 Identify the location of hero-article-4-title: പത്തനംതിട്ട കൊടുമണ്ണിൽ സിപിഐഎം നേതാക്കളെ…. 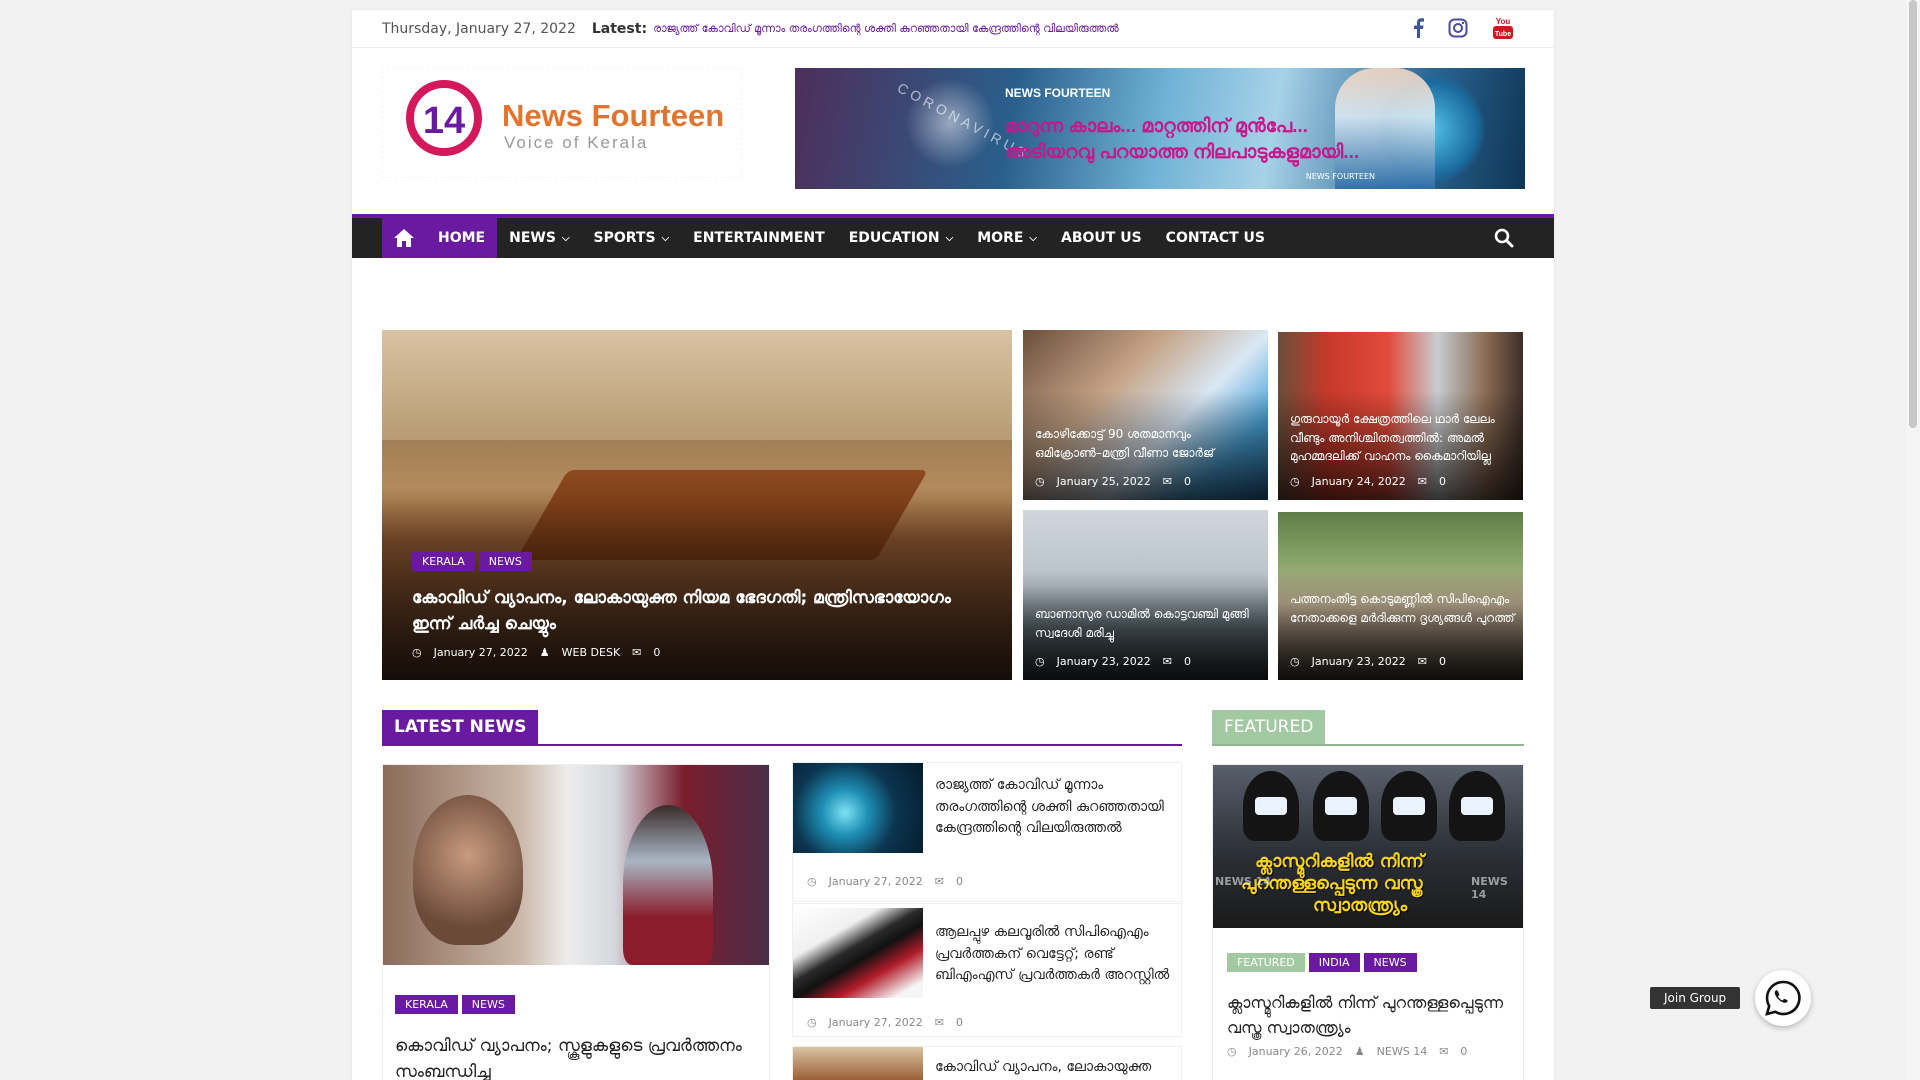
(1402, 608).